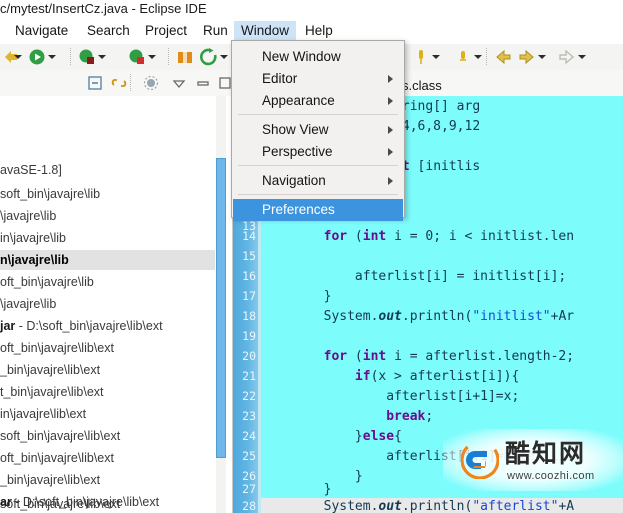 The width and height of the screenshot is (623, 513). I want to click on explorer-row: n\javajre\lib, so click(107, 260).